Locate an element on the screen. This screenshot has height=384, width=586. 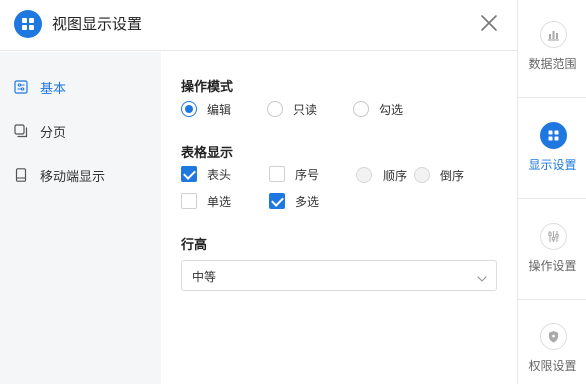
close-icon is located at coordinates (489, 23).